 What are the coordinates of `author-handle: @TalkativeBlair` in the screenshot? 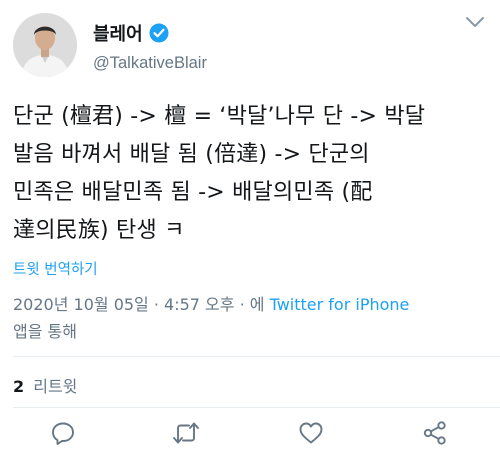 It's located at (150, 63).